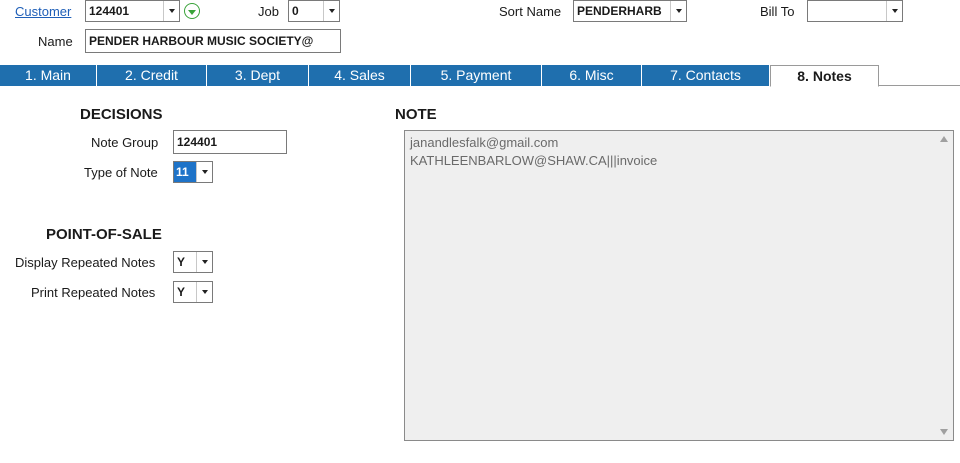 The width and height of the screenshot is (960, 463). Describe the element at coordinates (125, 142) in the screenshot. I see `note-group-label: Note Group` at that location.